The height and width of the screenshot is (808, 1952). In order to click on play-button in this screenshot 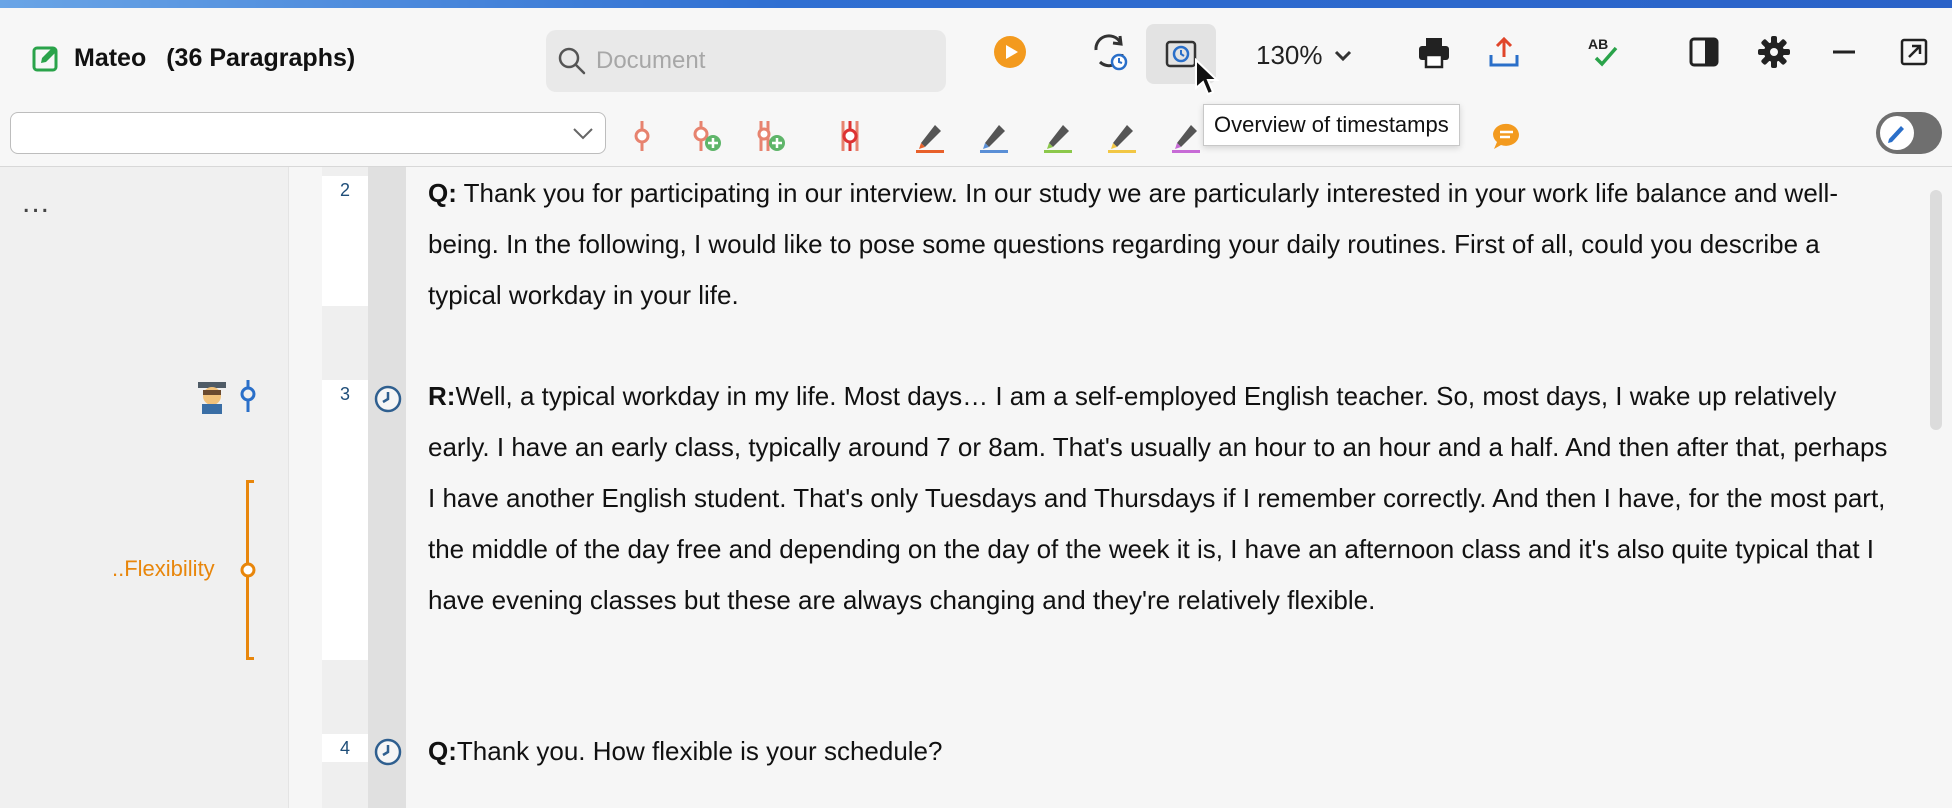, I will do `click(1010, 52)`.